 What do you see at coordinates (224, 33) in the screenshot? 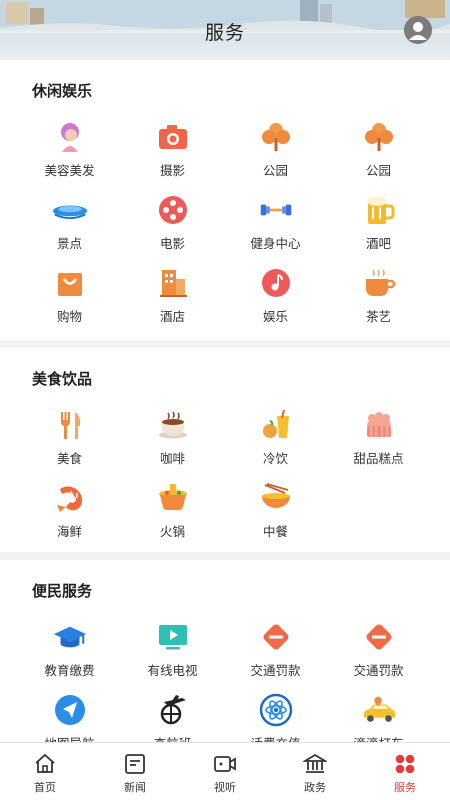
I see `page-title: 服务` at bounding box center [224, 33].